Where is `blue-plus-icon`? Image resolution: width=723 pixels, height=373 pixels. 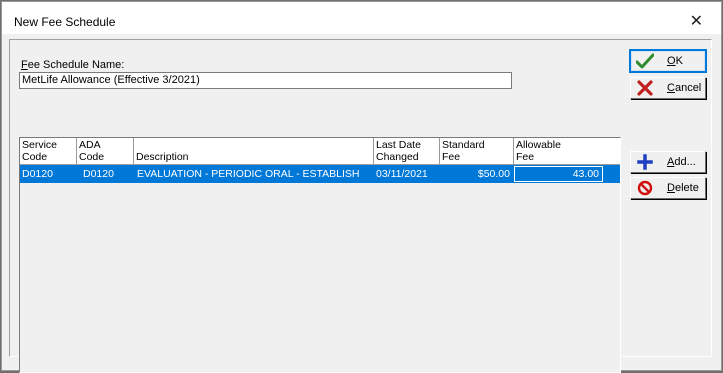
blue-plus-icon is located at coordinates (645, 162).